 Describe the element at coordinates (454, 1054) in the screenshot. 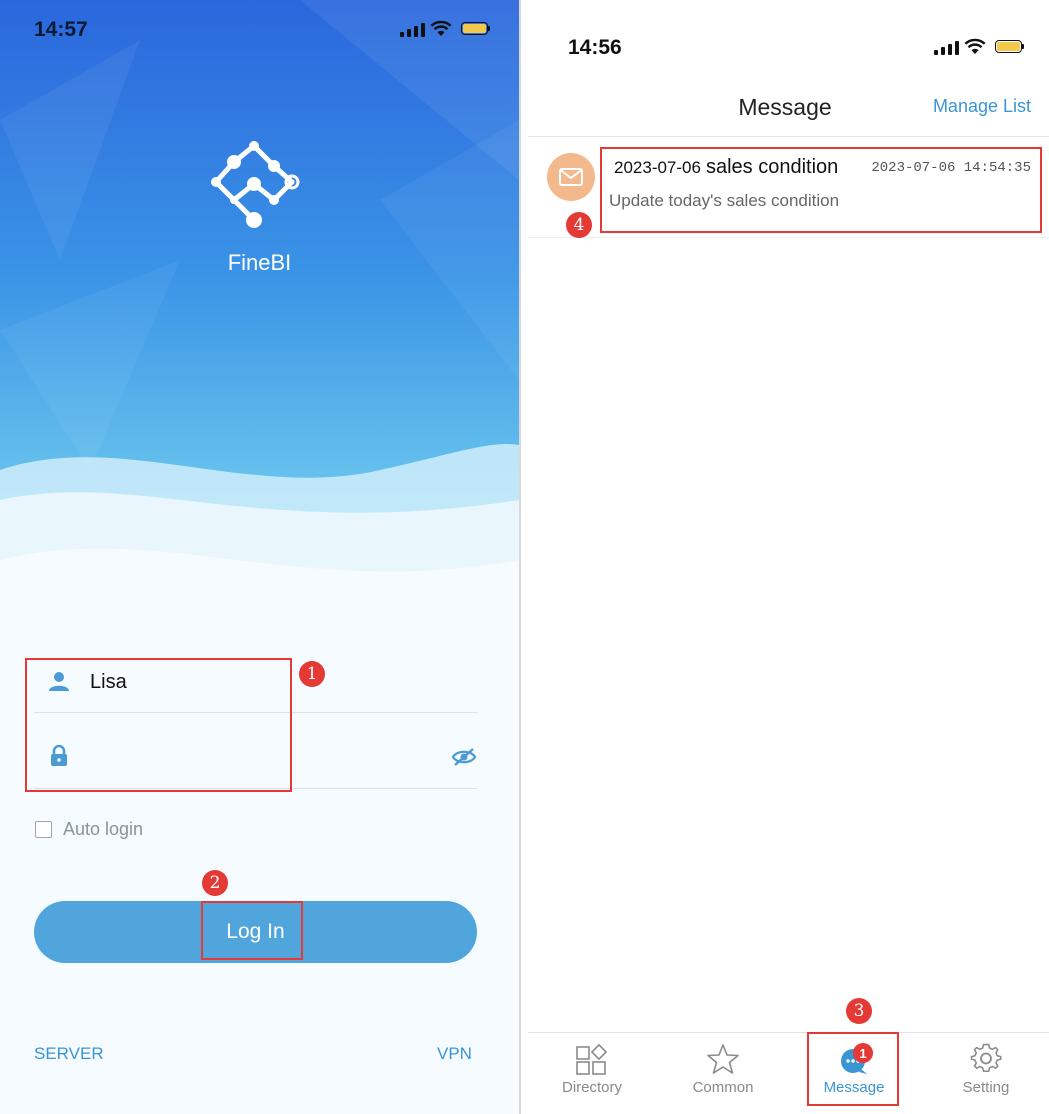

I see `vpn-link: VPN` at that location.